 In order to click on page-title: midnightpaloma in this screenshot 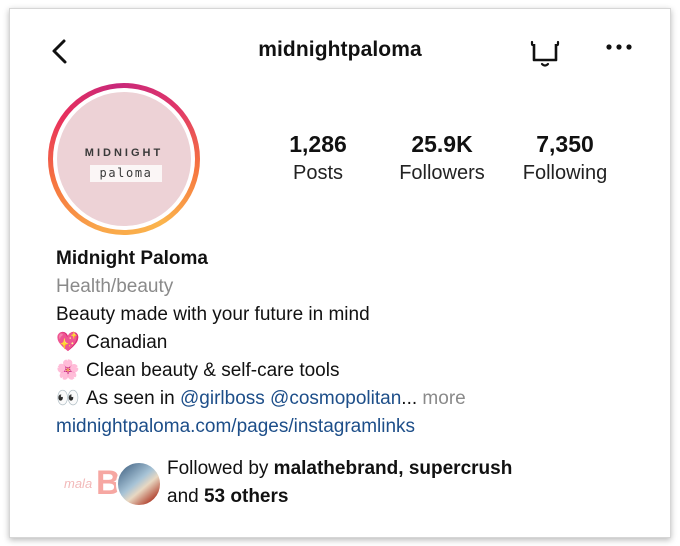, I will do `click(340, 49)`.